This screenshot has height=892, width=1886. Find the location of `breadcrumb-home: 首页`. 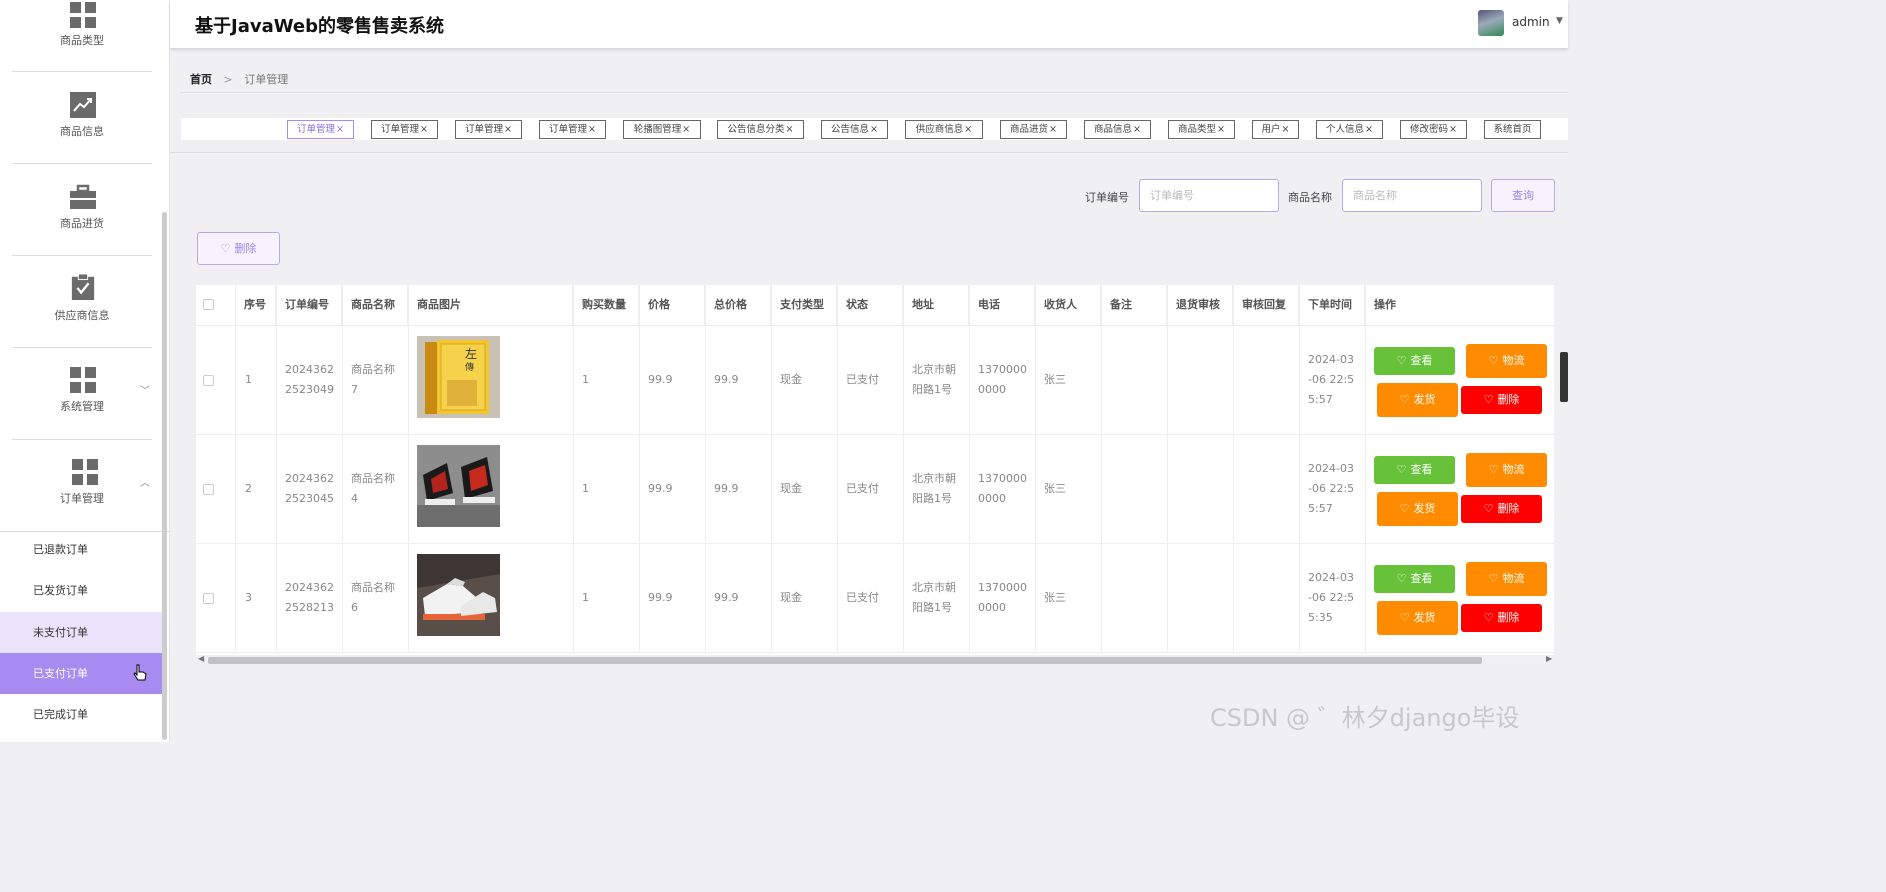

breadcrumb-home: 首页 is located at coordinates (201, 79).